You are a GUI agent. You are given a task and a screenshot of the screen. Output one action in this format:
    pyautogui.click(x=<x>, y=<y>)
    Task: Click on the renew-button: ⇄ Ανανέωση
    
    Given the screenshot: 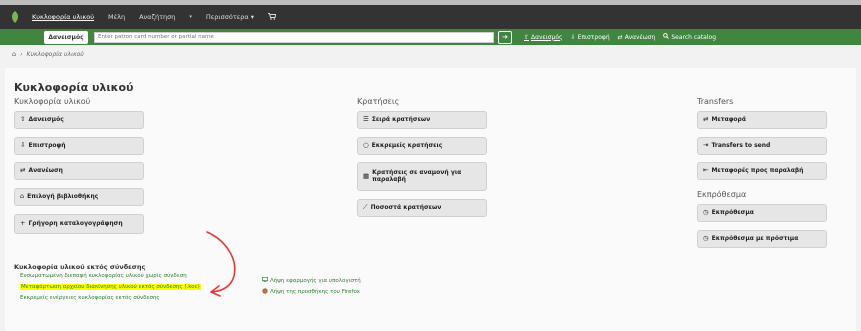 What is the action you would take?
    pyautogui.click(x=79, y=171)
    